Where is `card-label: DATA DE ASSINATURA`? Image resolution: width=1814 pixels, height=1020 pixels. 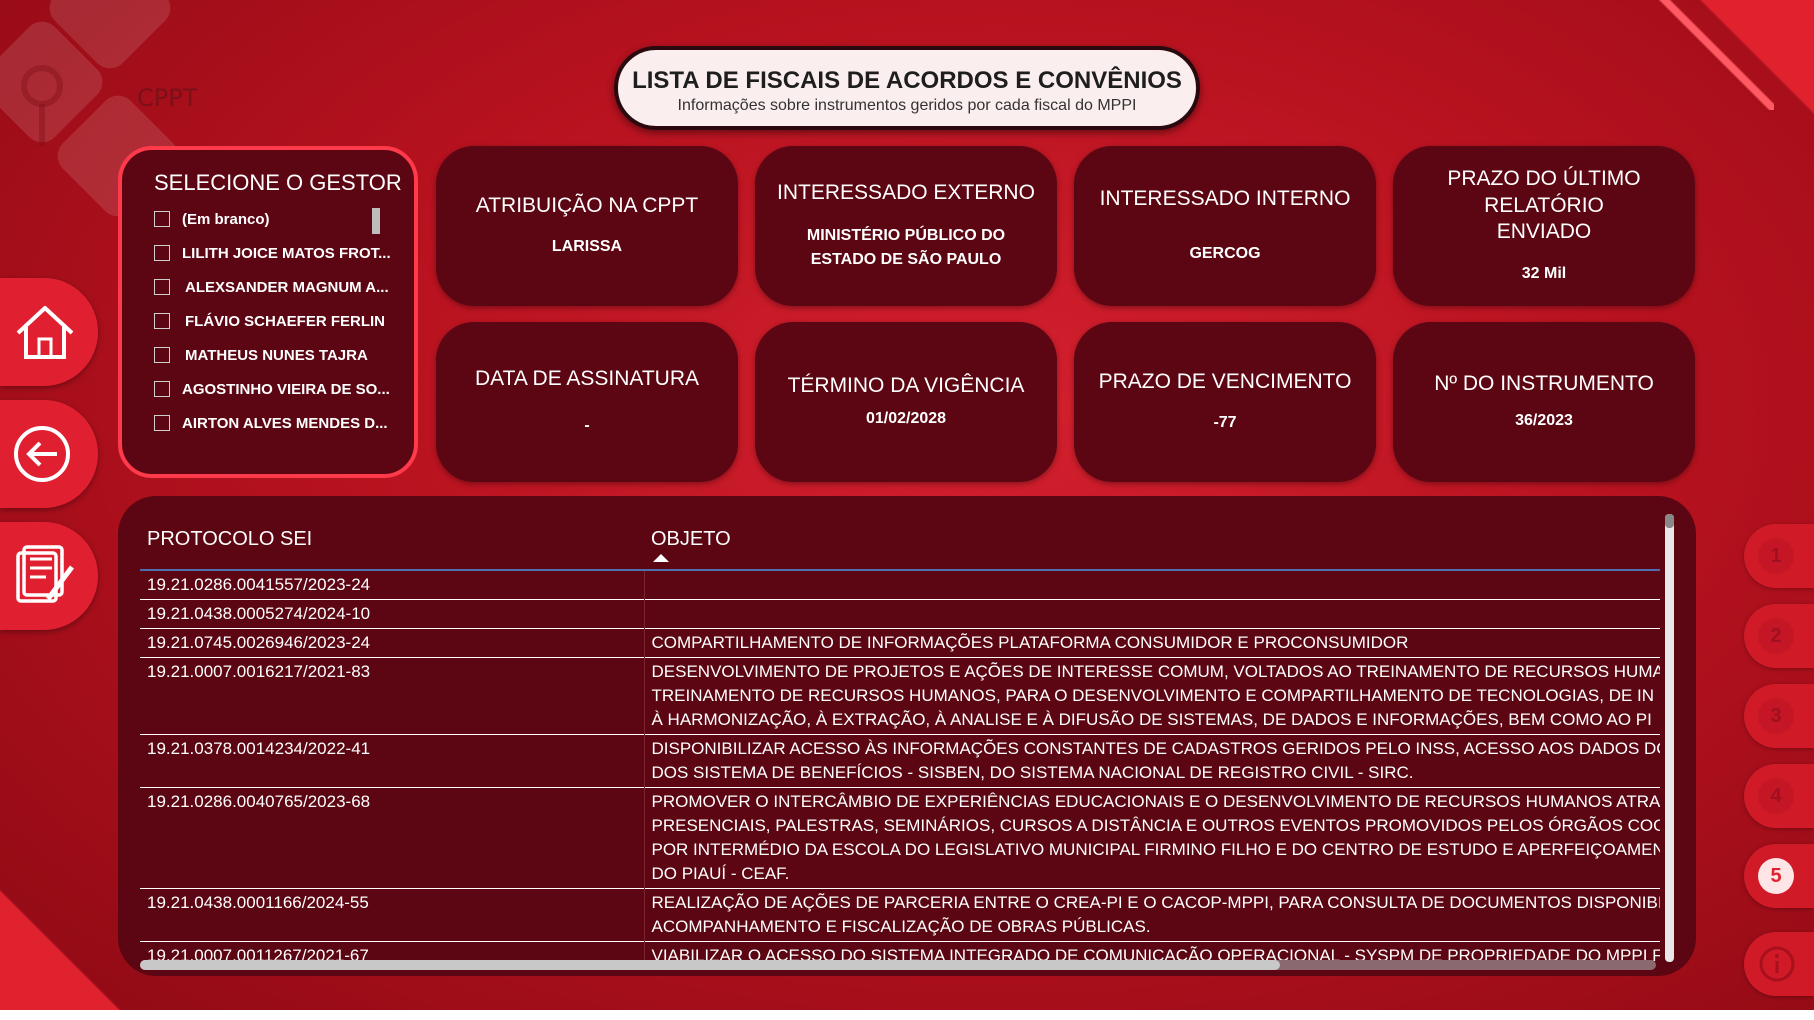 card-label: DATA DE ASSINATURA is located at coordinates (587, 378).